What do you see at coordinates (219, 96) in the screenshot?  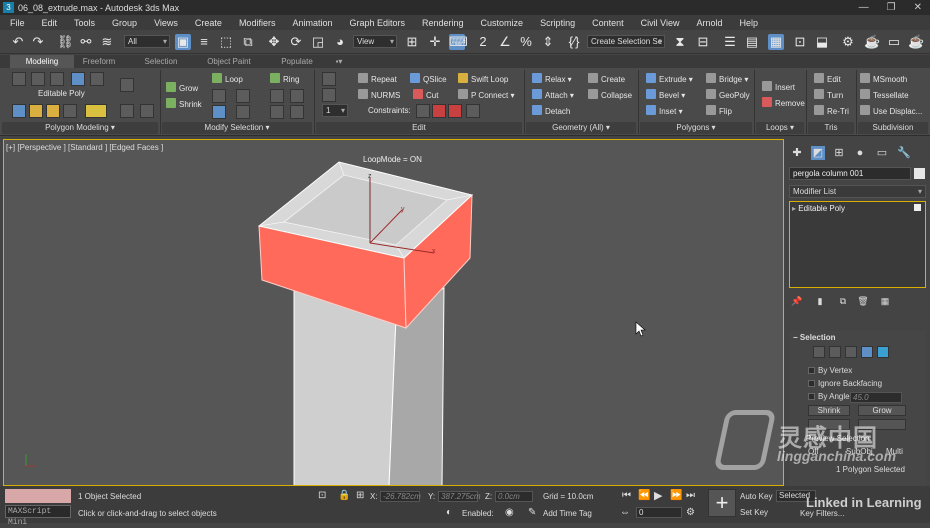 I see `loop-grow-icon` at bounding box center [219, 96].